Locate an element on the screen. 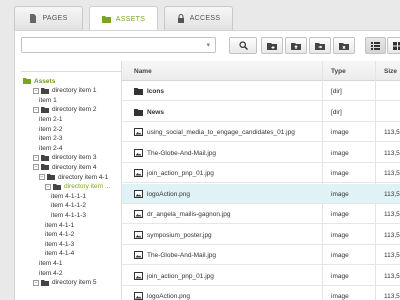  tree-item: item 2-1 is located at coordinates (50, 119).